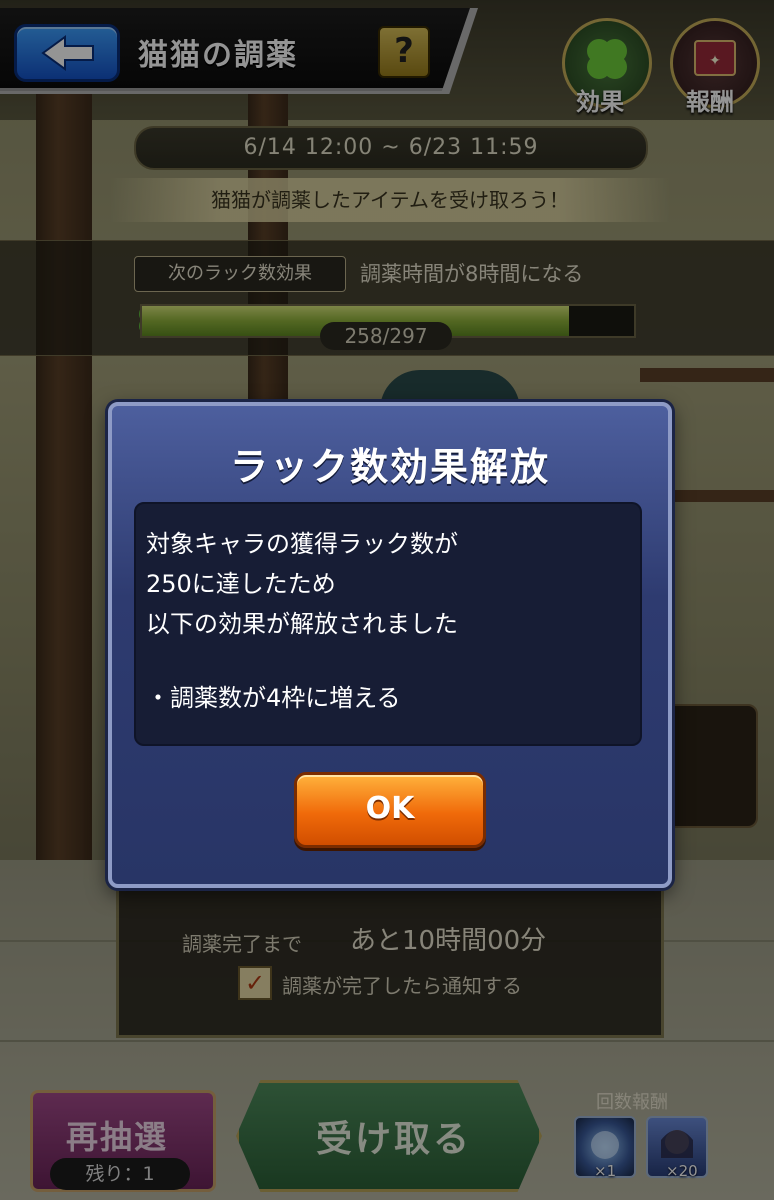 Image resolution: width=774 pixels, height=1200 pixels. What do you see at coordinates (389, 467) in the screenshot?
I see `modal-title: ラック数効果解放` at bounding box center [389, 467].